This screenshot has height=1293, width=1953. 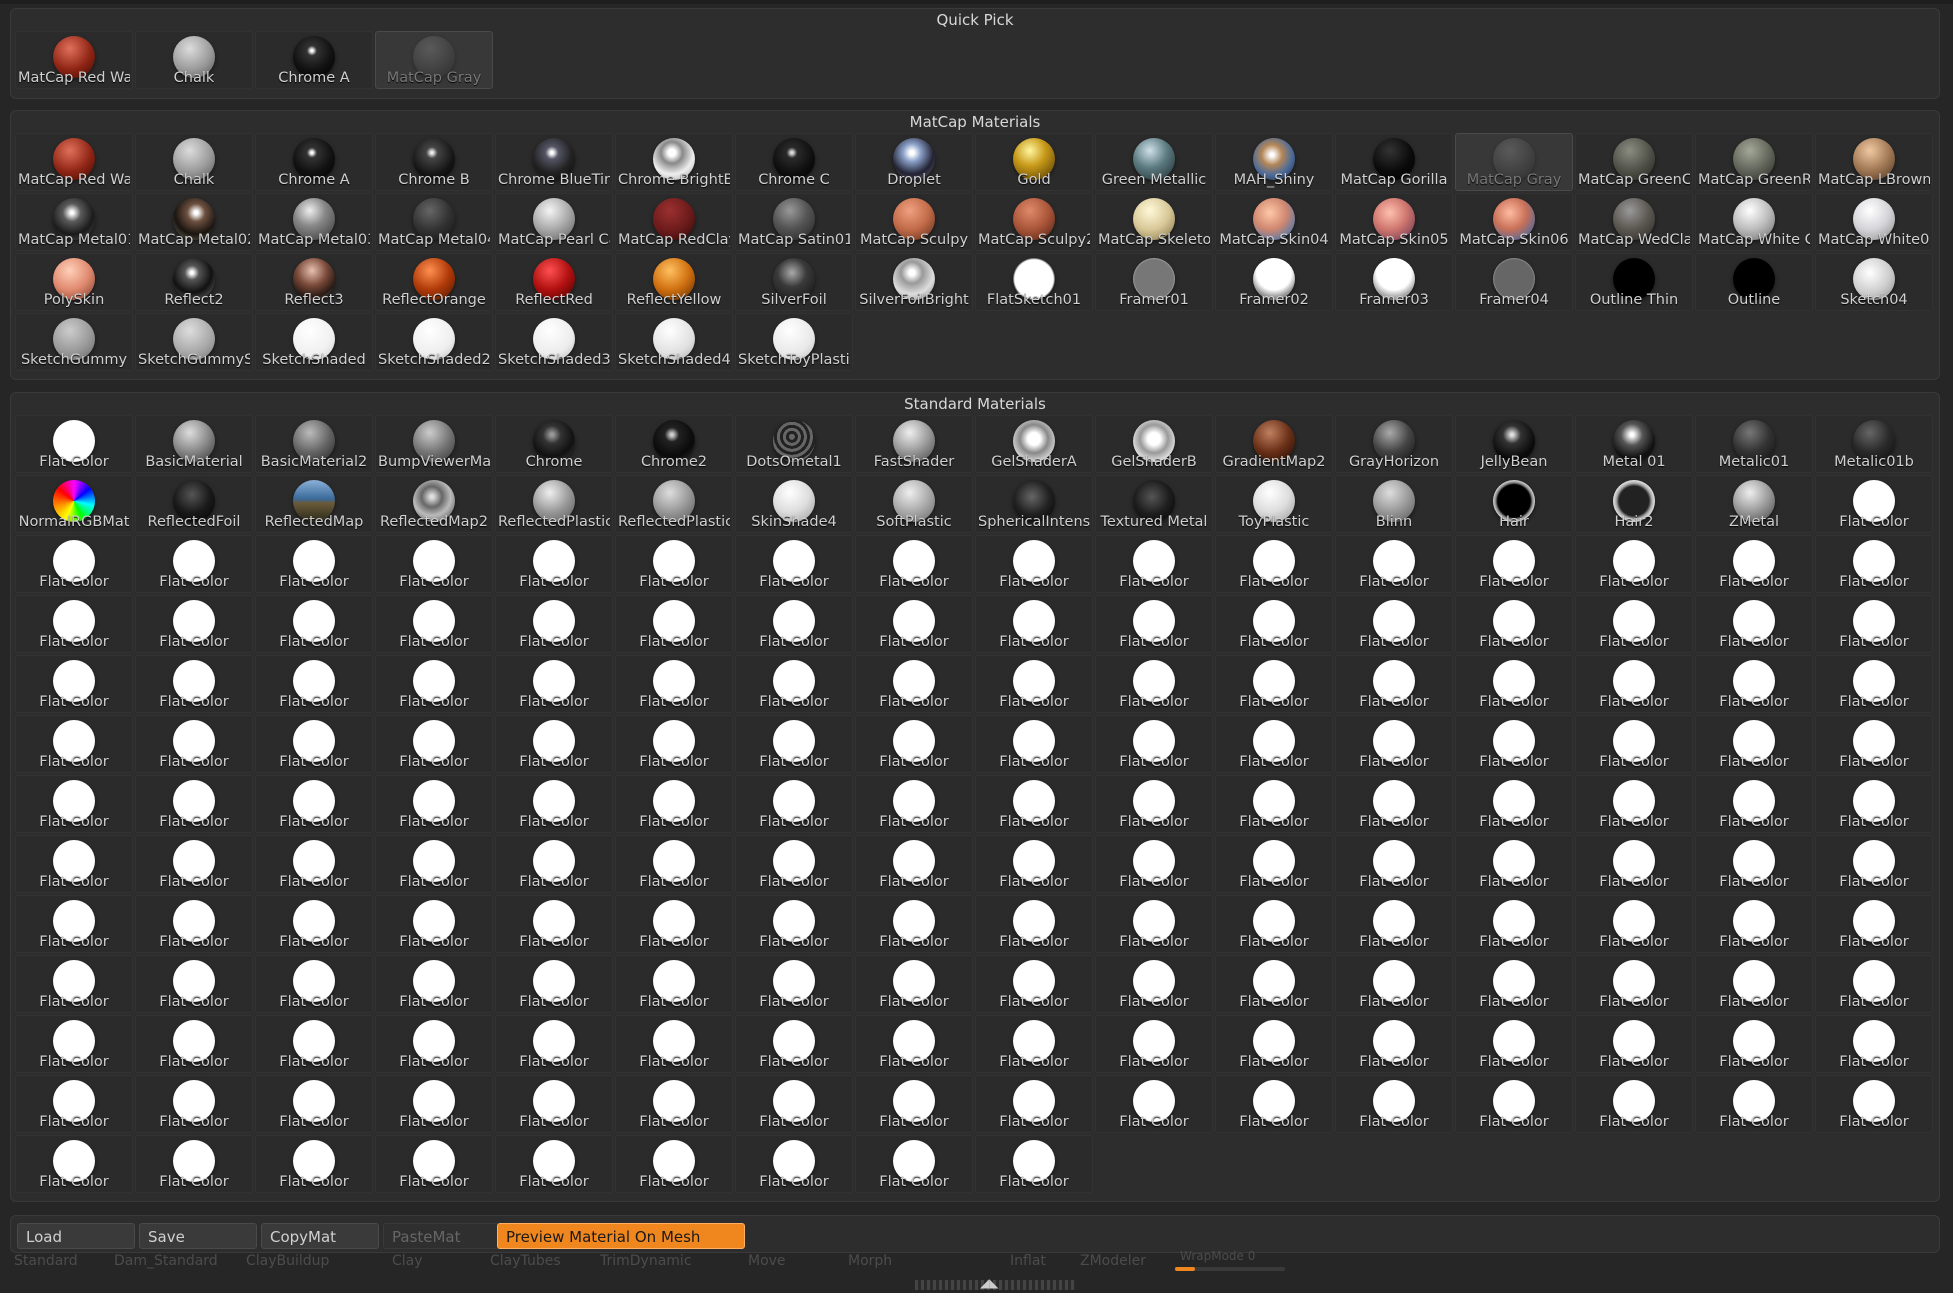 What do you see at coordinates (794, 504) in the screenshot?
I see `standard-material: SkinShade4` at bounding box center [794, 504].